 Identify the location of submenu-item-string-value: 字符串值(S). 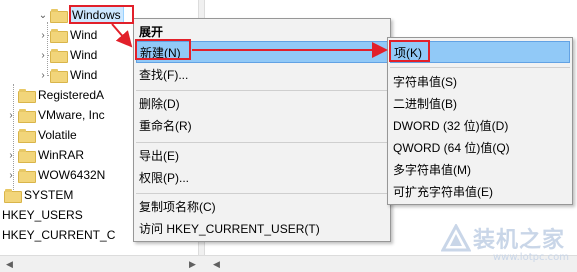
(480, 82).